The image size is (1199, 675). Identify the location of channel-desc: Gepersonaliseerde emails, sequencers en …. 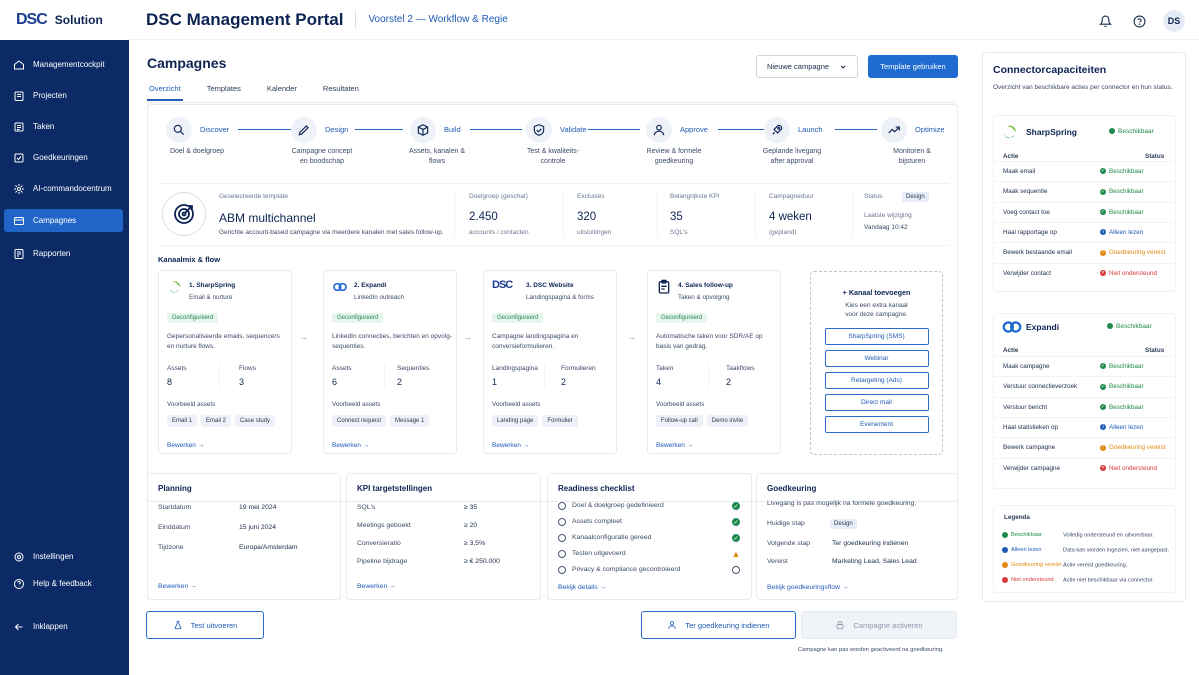
(223, 341).